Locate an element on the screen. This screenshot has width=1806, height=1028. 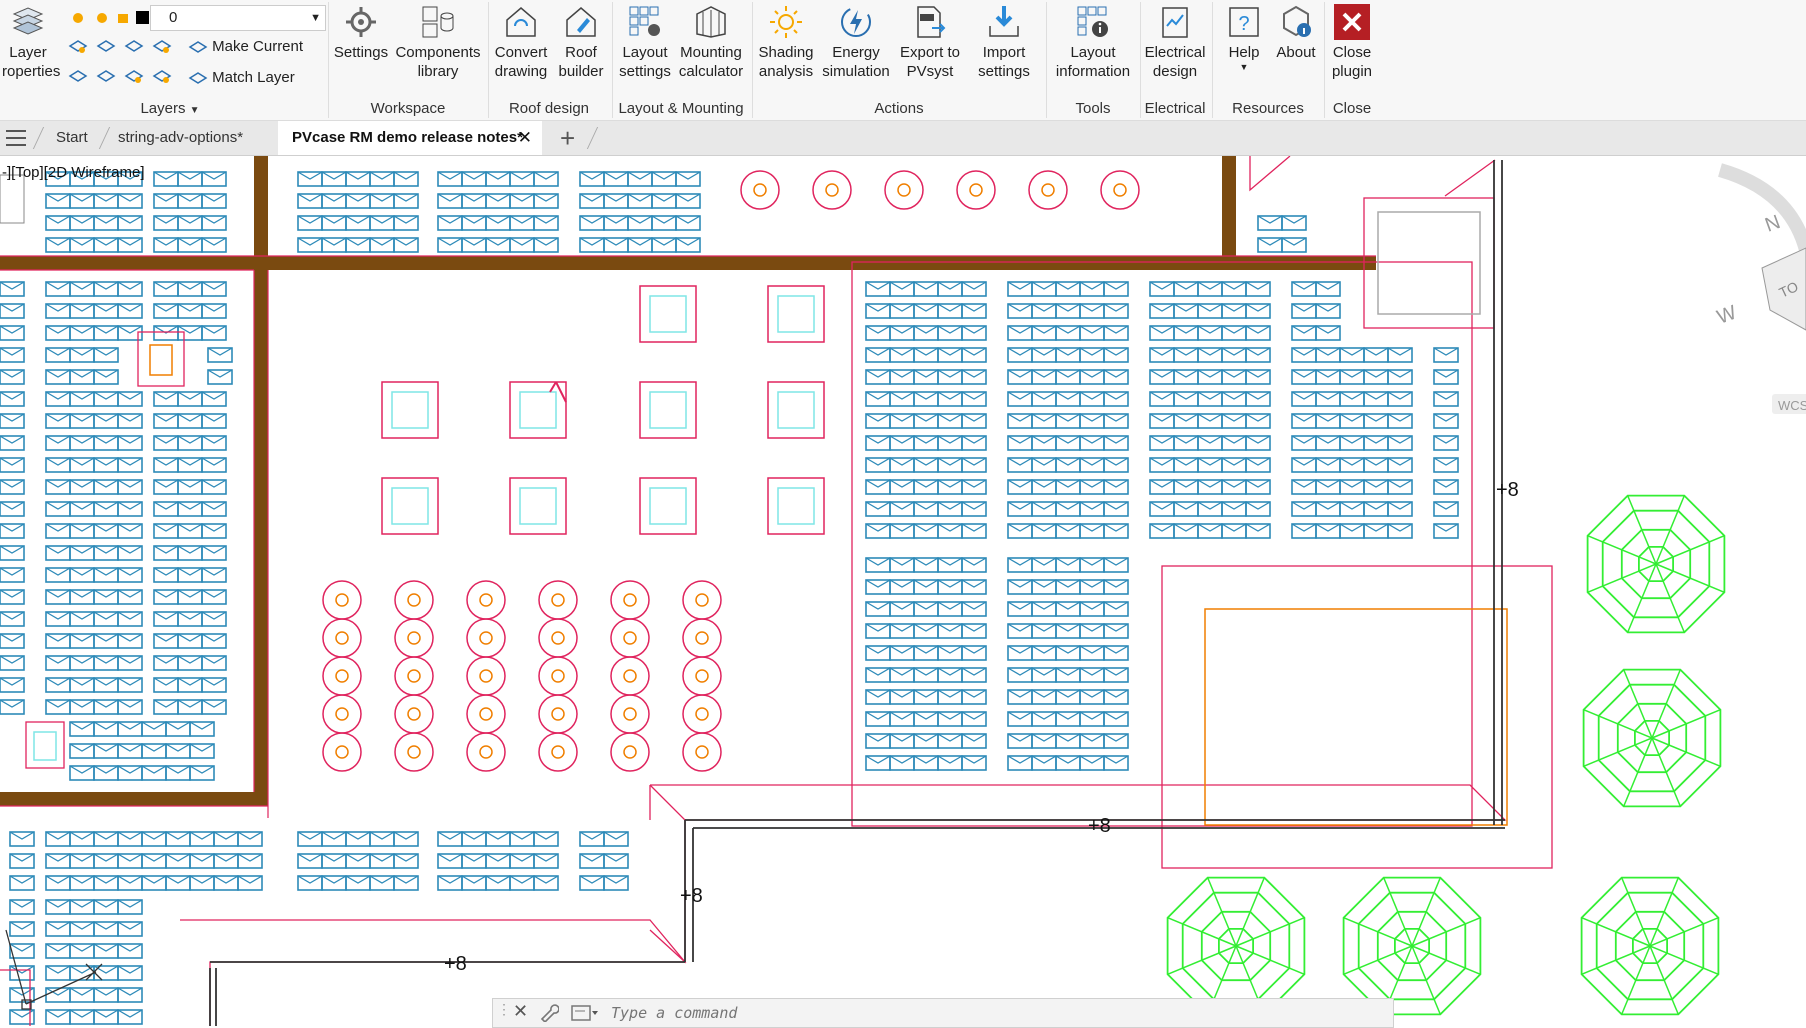
about-button: About is located at coordinates (1296, 33).